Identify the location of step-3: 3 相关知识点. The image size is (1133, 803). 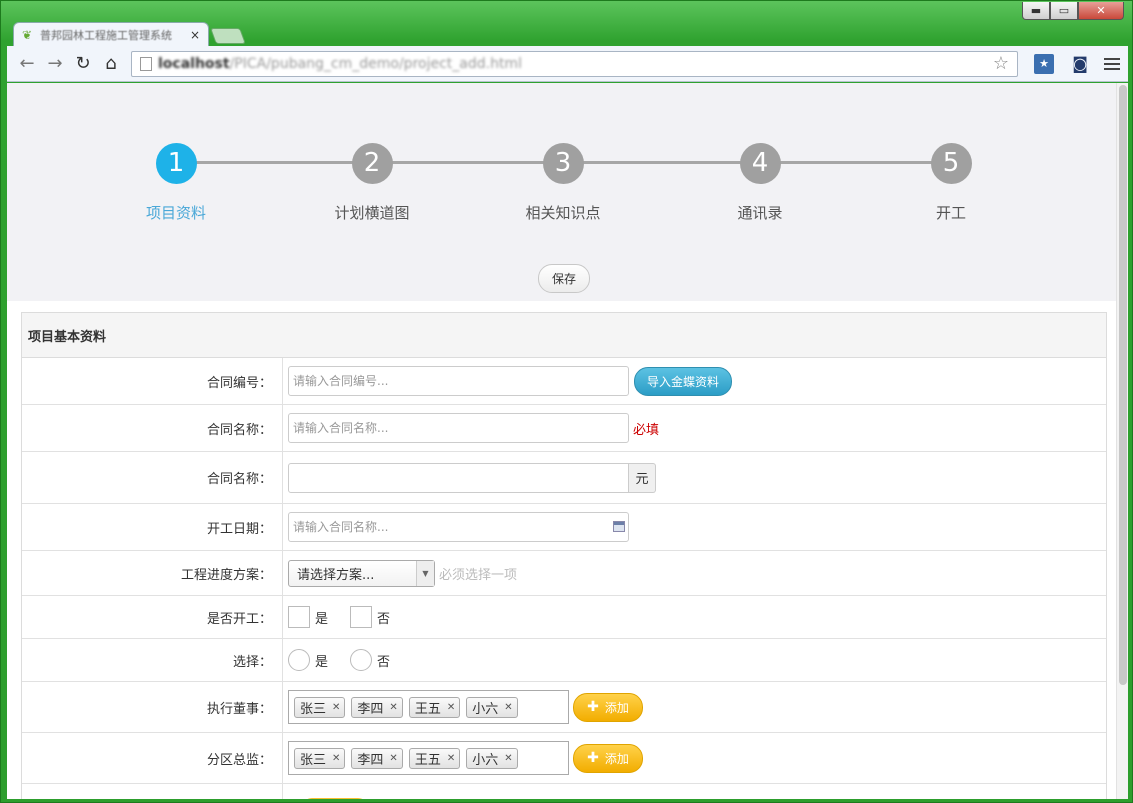
(563, 183).